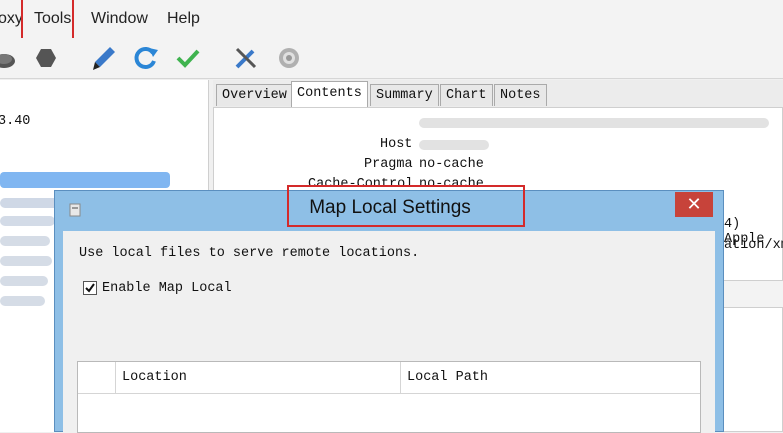  Describe the element at coordinates (389, 397) in the screenshot. I see `mappings-table: Location Local Path` at that location.